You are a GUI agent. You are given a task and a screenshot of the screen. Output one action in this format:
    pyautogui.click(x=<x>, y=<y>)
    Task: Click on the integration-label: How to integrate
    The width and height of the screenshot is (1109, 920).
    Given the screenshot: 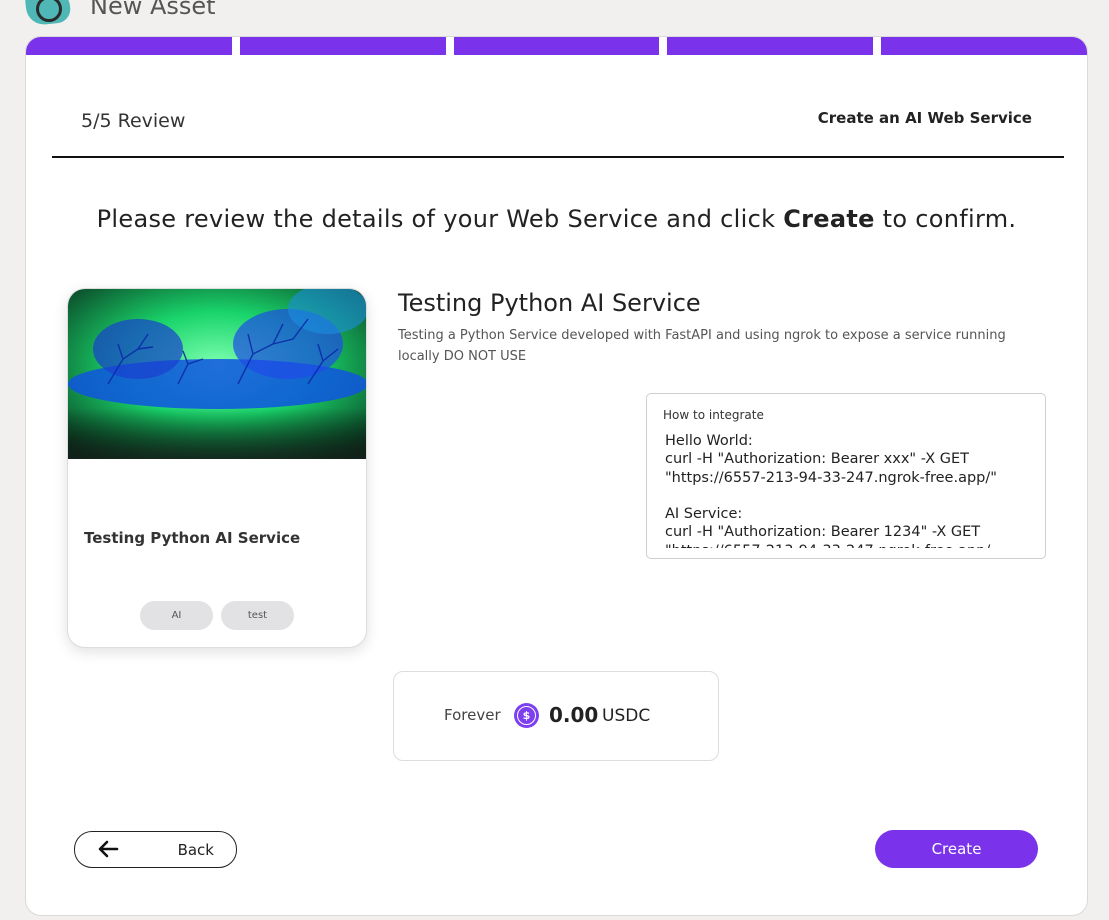 What is the action you would take?
    pyautogui.click(x=713, y=415)
    